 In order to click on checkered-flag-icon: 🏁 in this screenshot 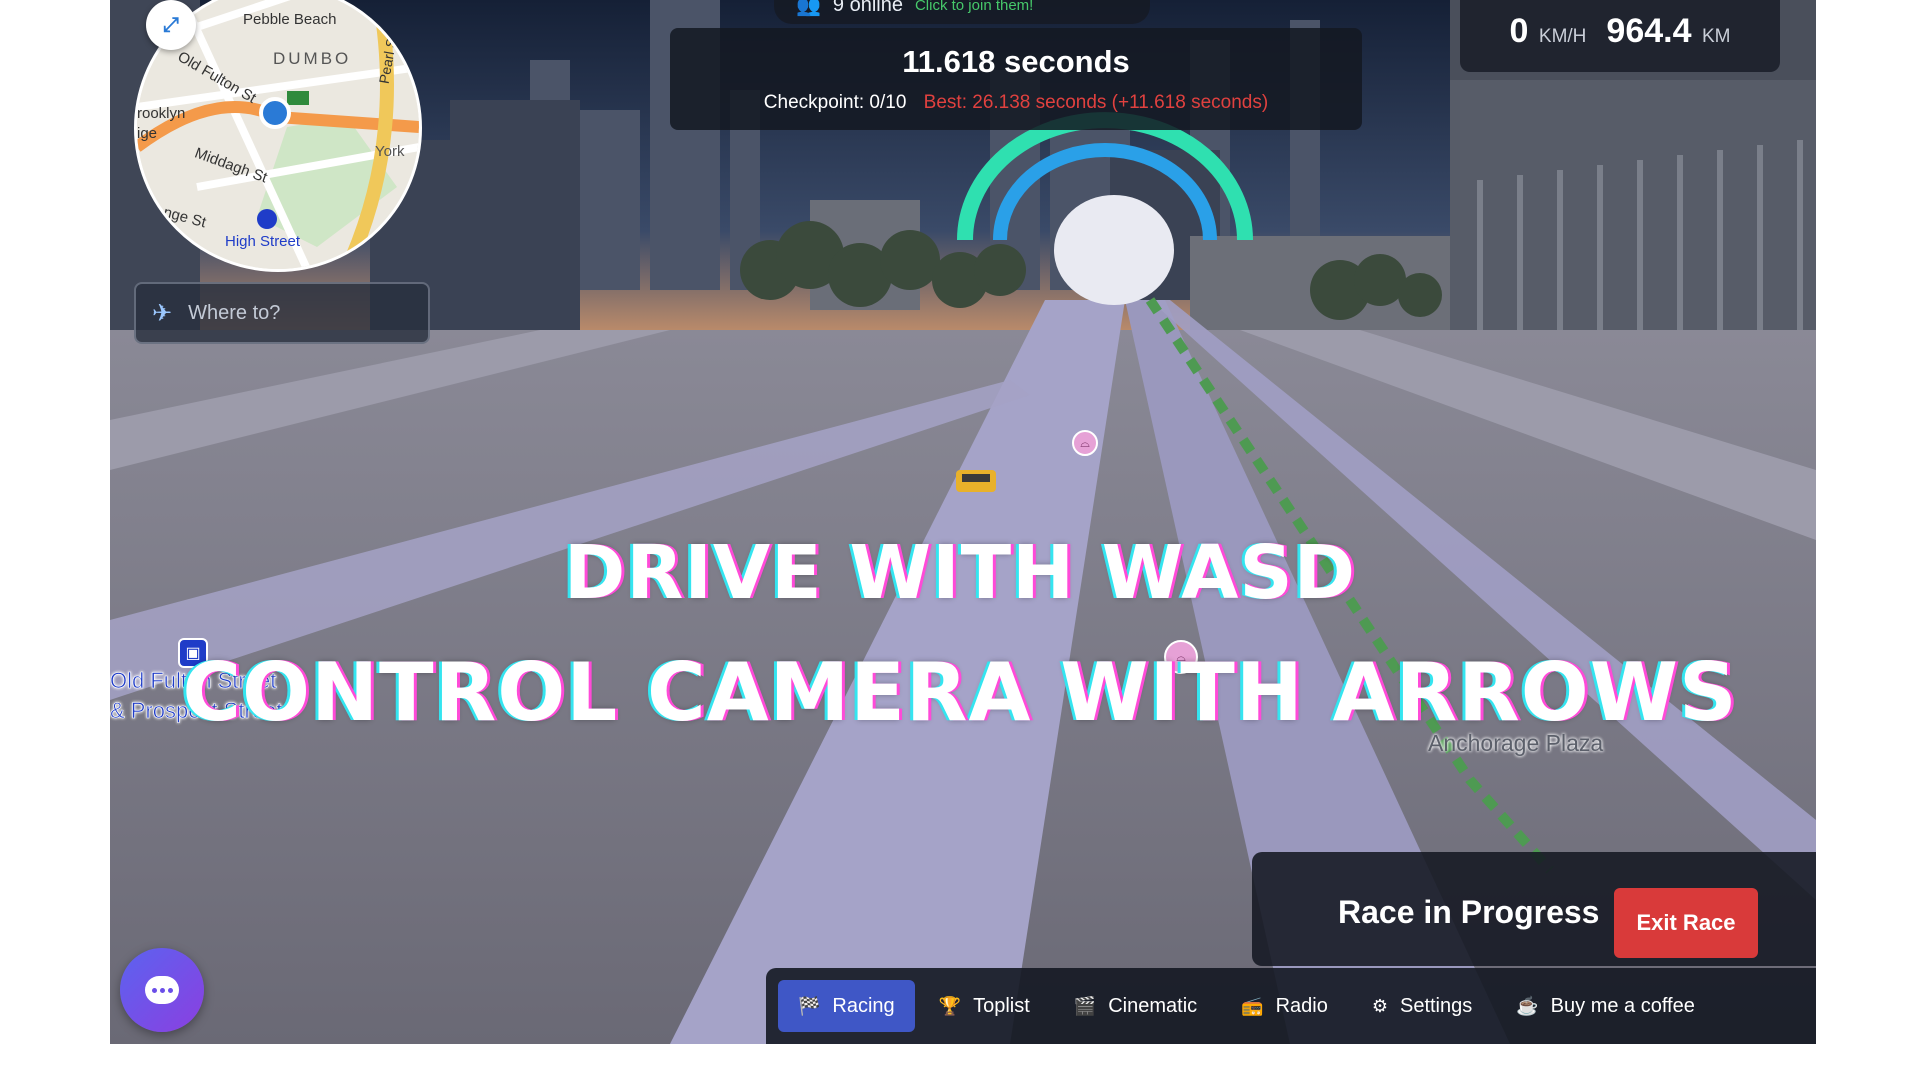, I will do `click(809, 1005)`.